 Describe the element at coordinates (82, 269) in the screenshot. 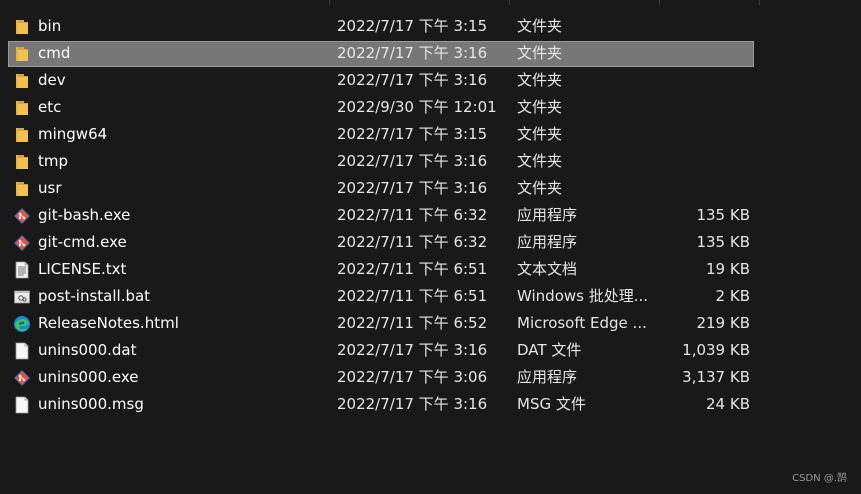

I see `file-name: LICENSE.txt` at that location.